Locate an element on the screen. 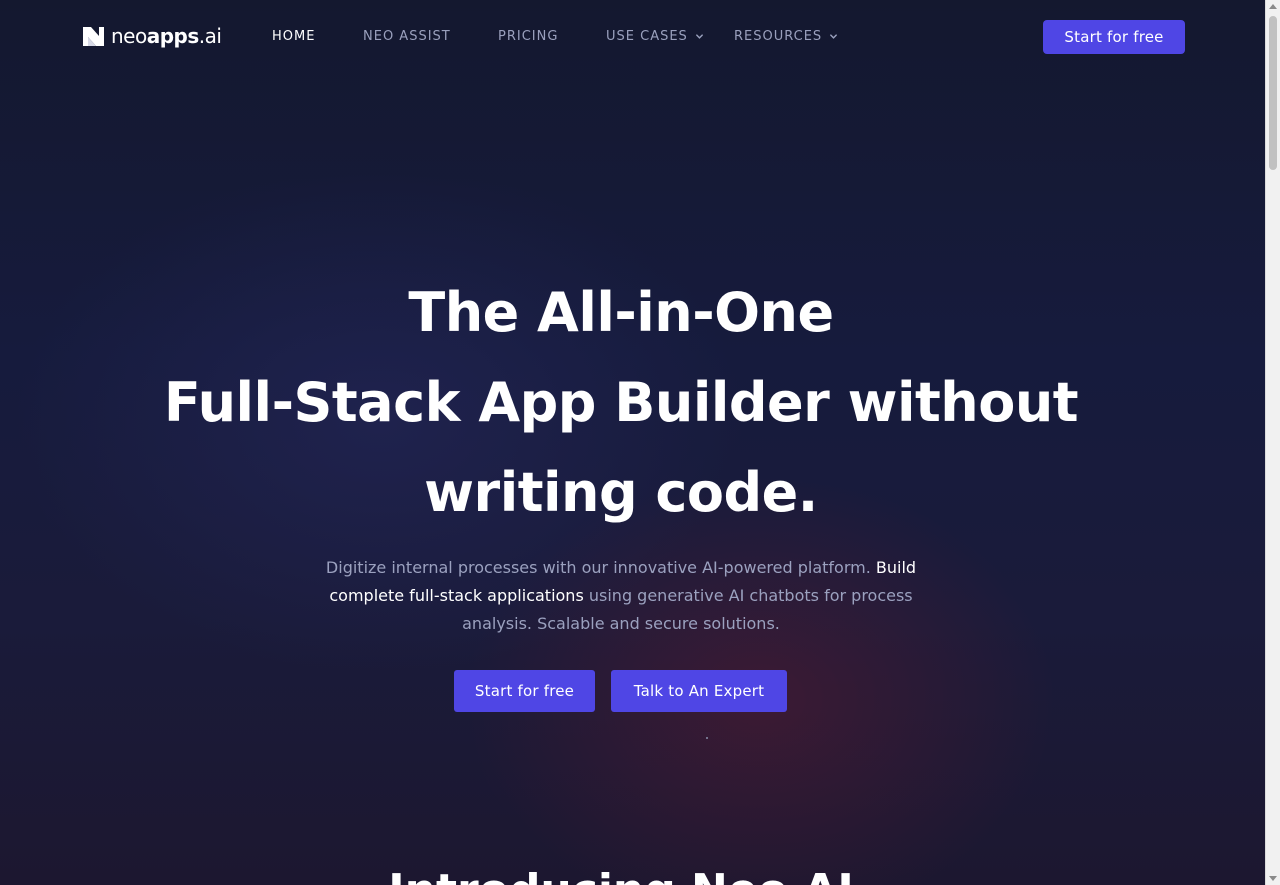 The width and height of the screenshot is (1280, 885). logo: neoapps.ai is located at coordinates (151, 36).